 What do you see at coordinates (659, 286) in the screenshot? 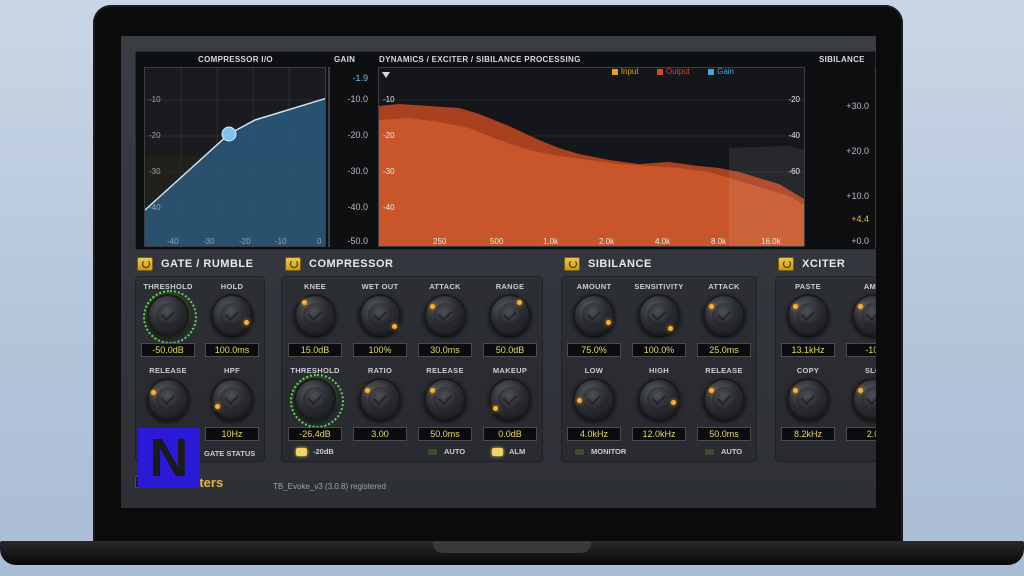
I see `knob-label: SENSITIVITY` at bounding box center [659, 286].